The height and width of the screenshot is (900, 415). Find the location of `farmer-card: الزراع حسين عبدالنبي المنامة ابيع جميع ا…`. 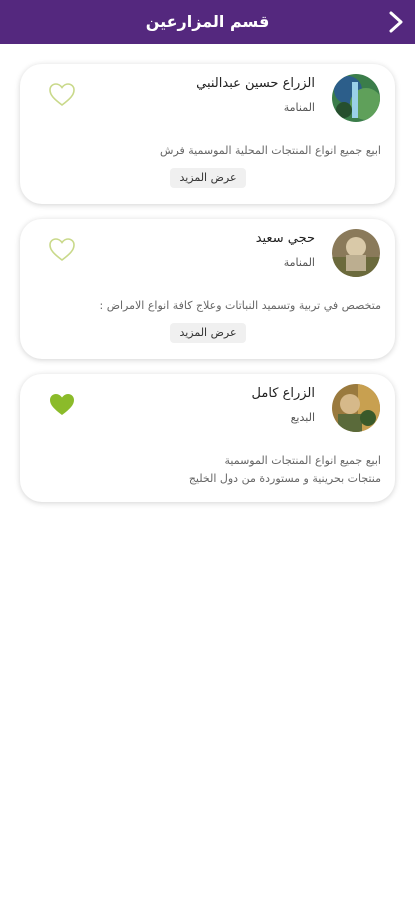

farmer-card: الزراع حسين عبدالنبي المنامة ابيع جميع ا… is located at coordinates (207, 134).